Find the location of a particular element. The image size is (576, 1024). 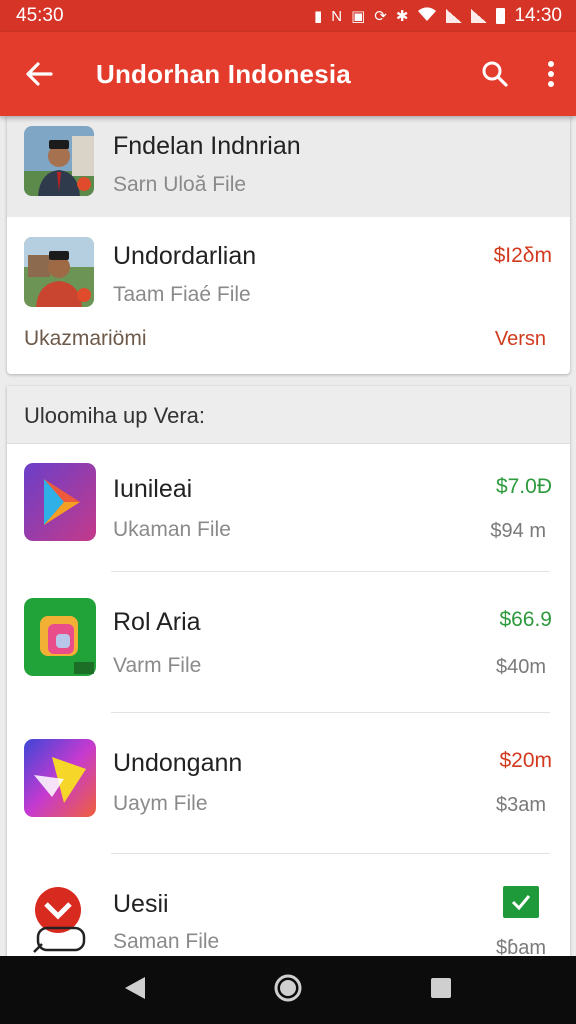

system-nav-bar is located at coordinates (288, 990).